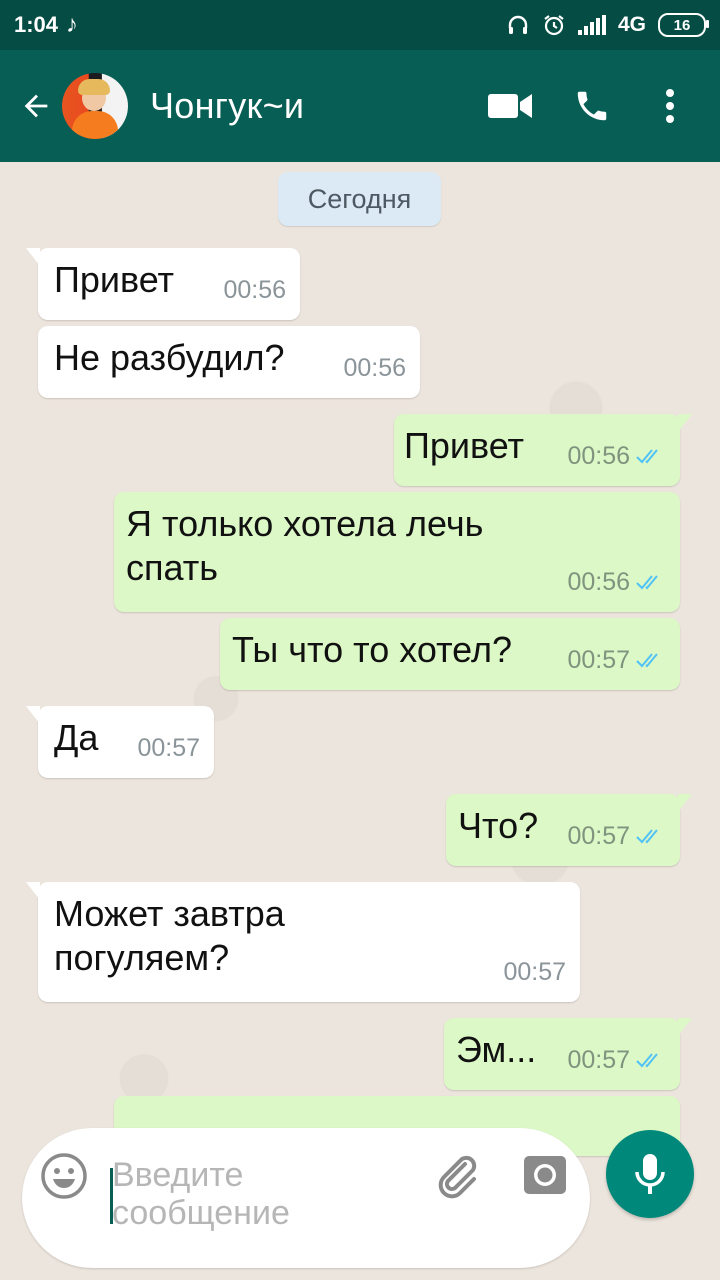 This screenshot has height=1280, width=720. I want to click on signal-icon, so click(591, 25).